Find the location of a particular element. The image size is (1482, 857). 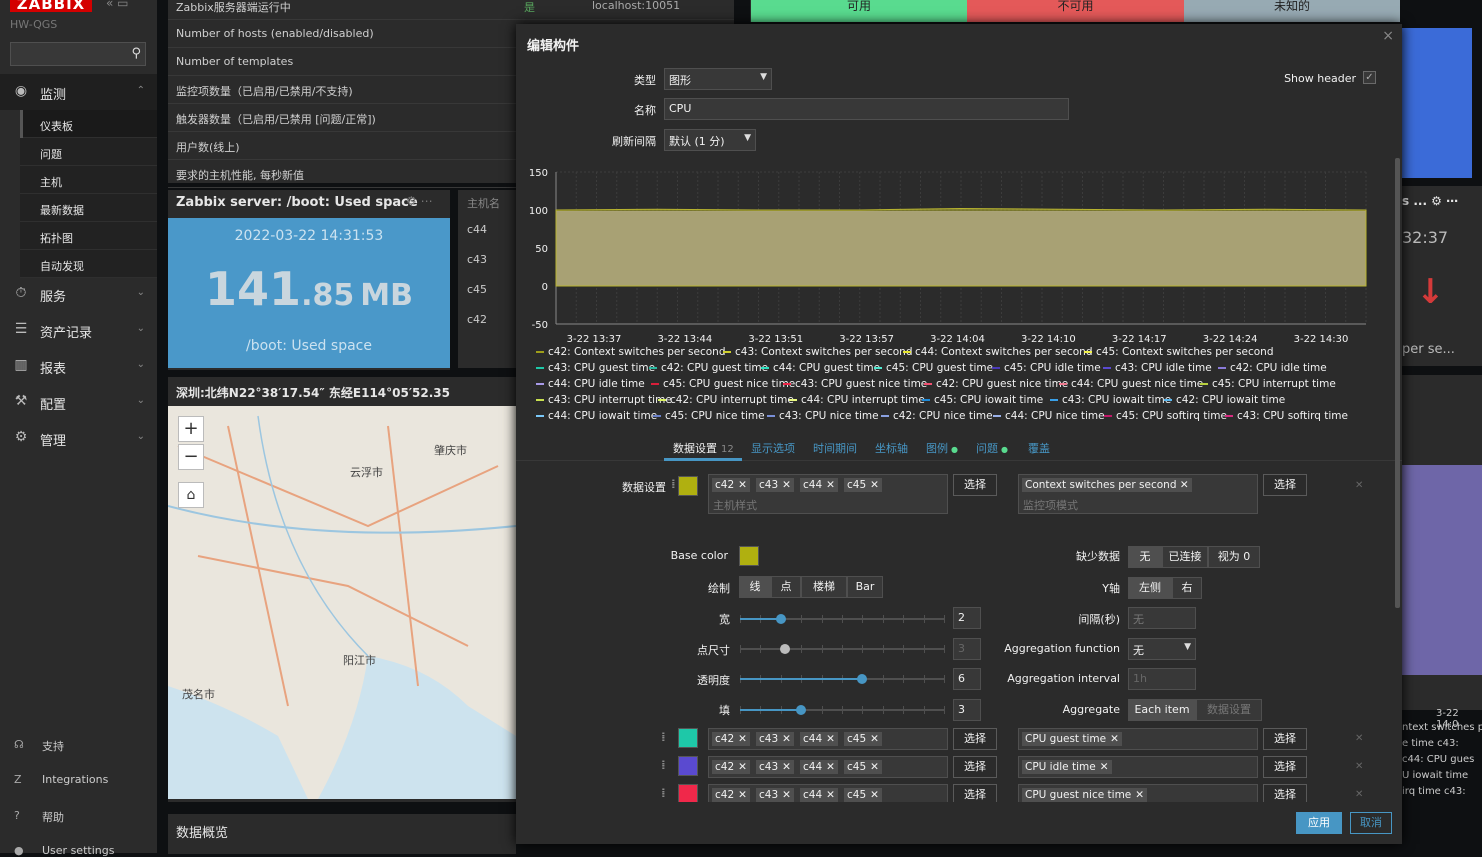

zabbix-logo: ZABBIX is located at coordinates (51, 6).